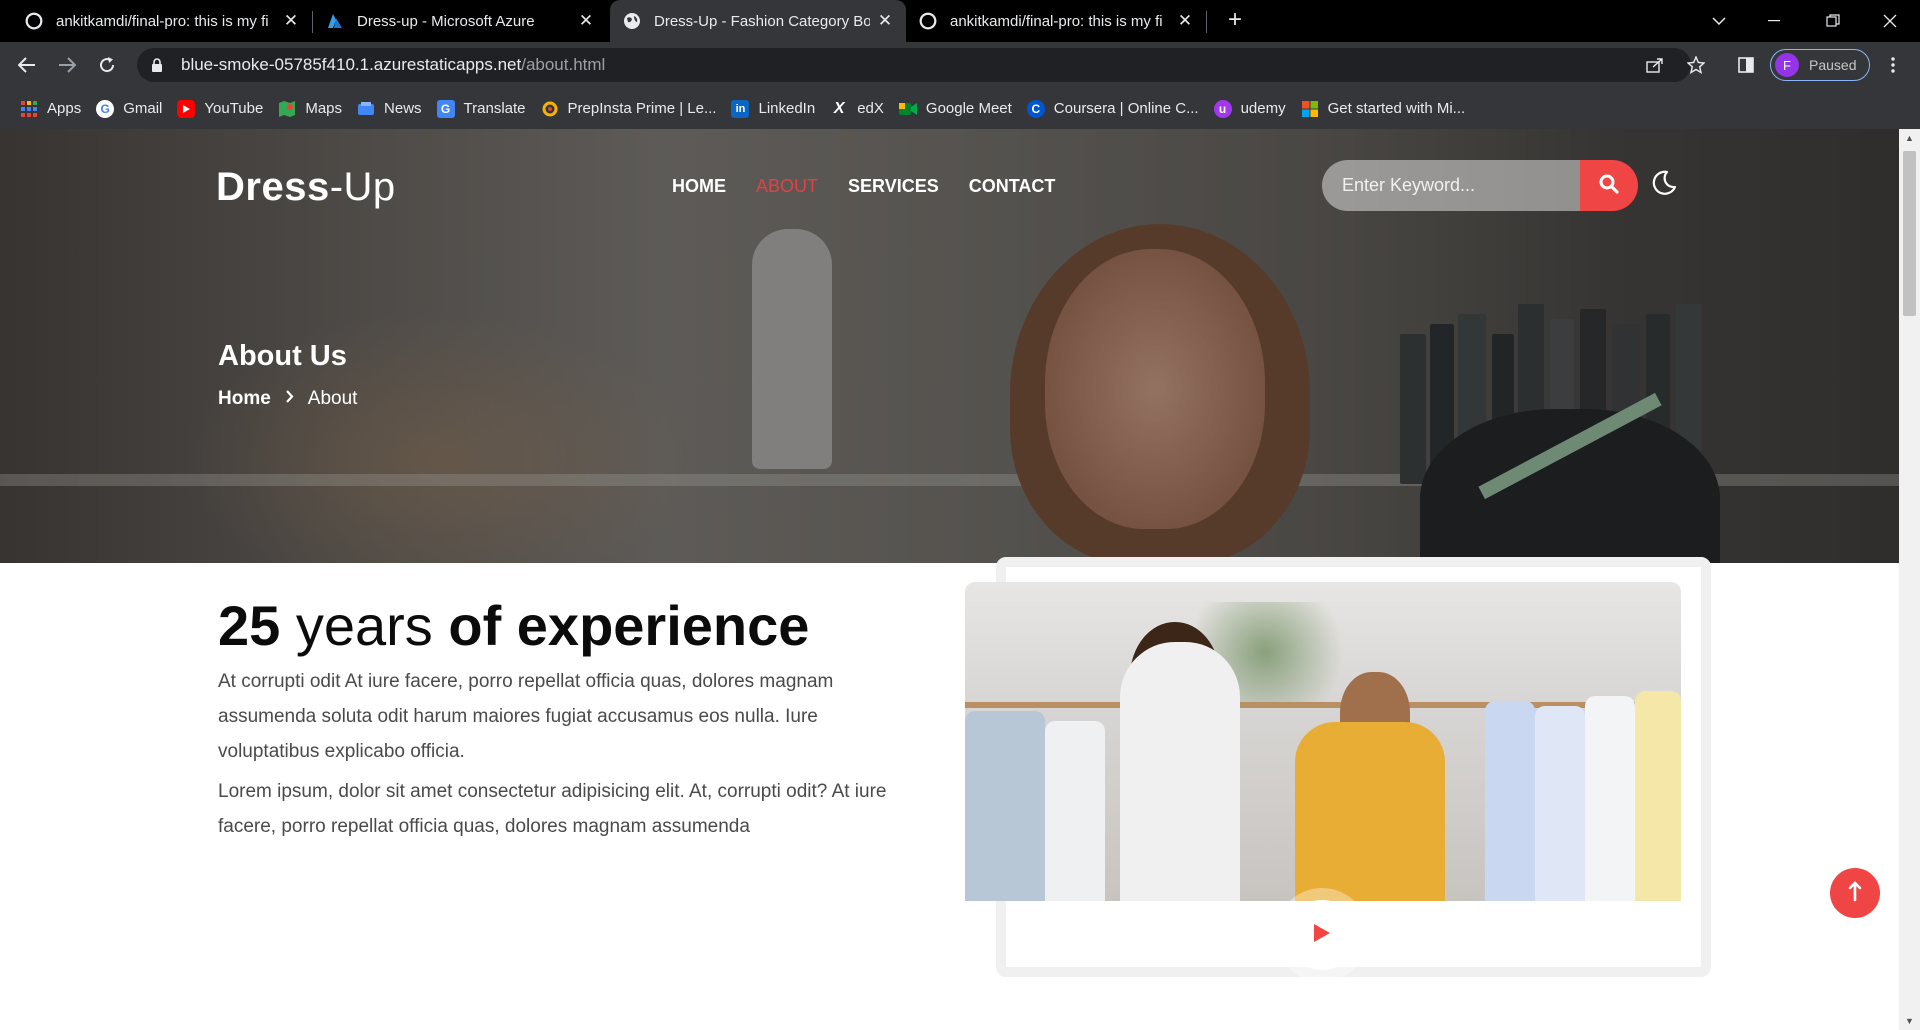 The height and width of the screenshot is (1030, 1920). Describe the element at coordinates (1012, 186) in the screenshot. I see `nav-contact: CONTACT` at that location.